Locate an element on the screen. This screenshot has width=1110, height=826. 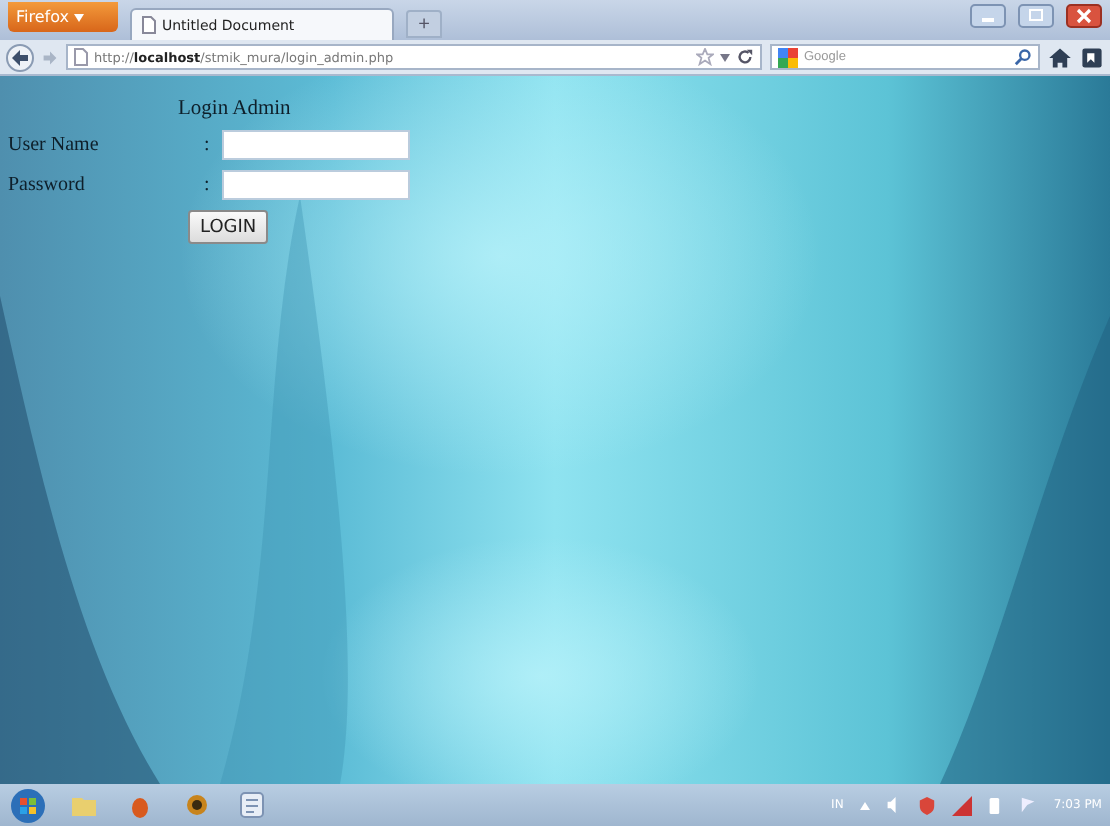
star-icon is located at coordinates (705, 57).